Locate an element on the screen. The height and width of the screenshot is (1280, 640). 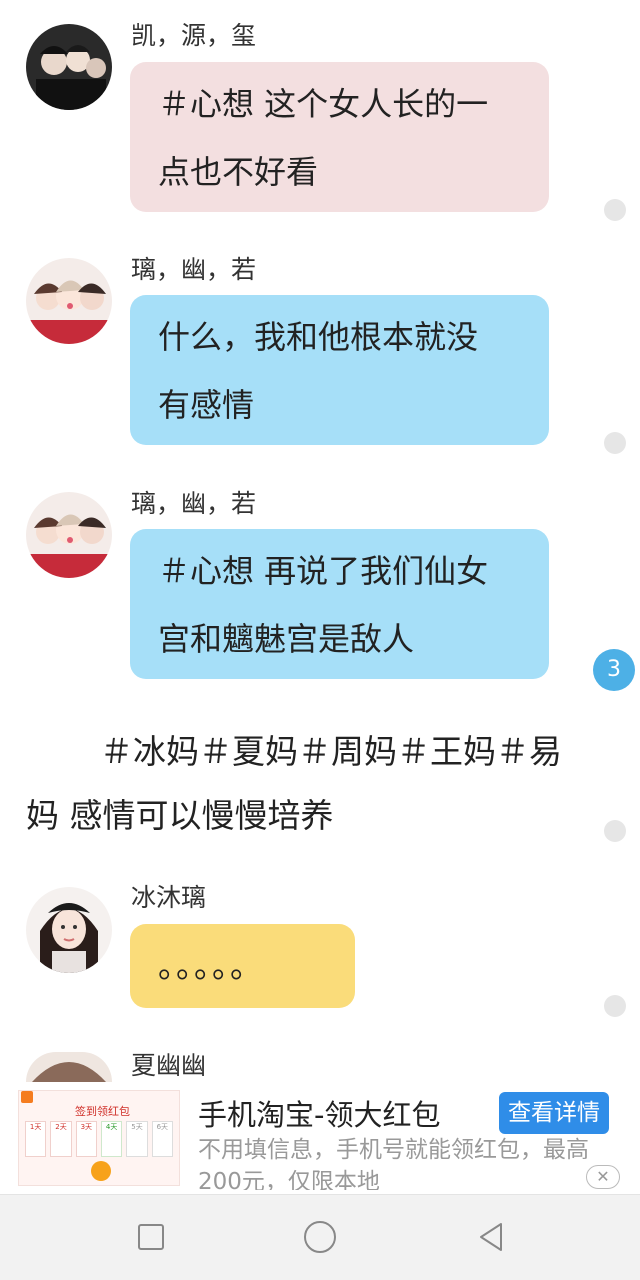
ad-description: 不用填信息，手机号就能领红包，最高200元，仅限本地 is located at coordinates (393, 1163).